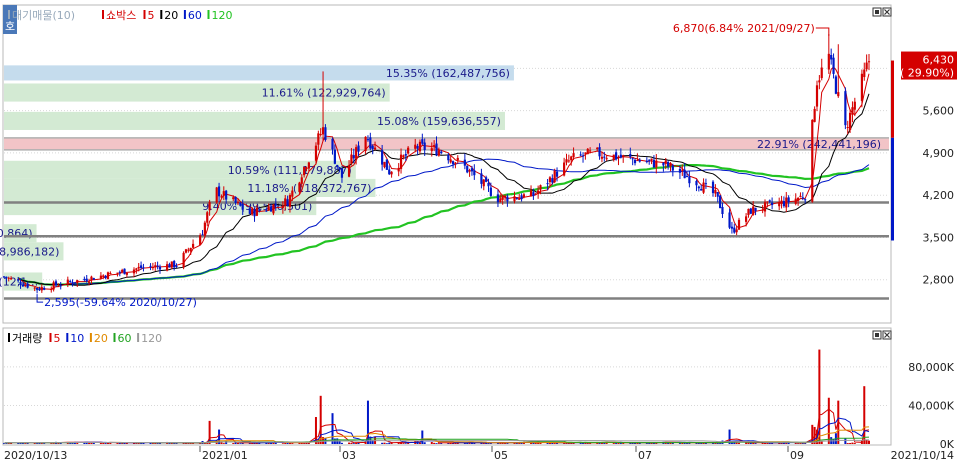 The height and width of the screenshot is (465, 959). Describe the element at coordinates (439, 121) in the screenshot. I see `volume-profile-label: 15.08% (159,636,557)` at that location.